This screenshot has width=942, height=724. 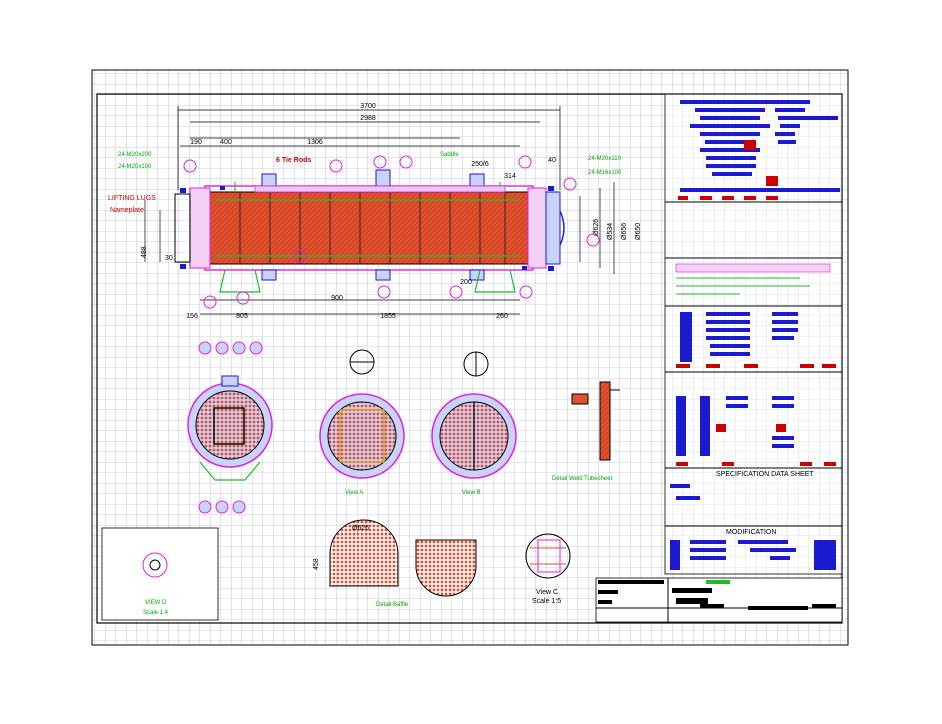 I want to click on nozzle-note-tl1: 24-M20x200, so click(x=135, y=155).